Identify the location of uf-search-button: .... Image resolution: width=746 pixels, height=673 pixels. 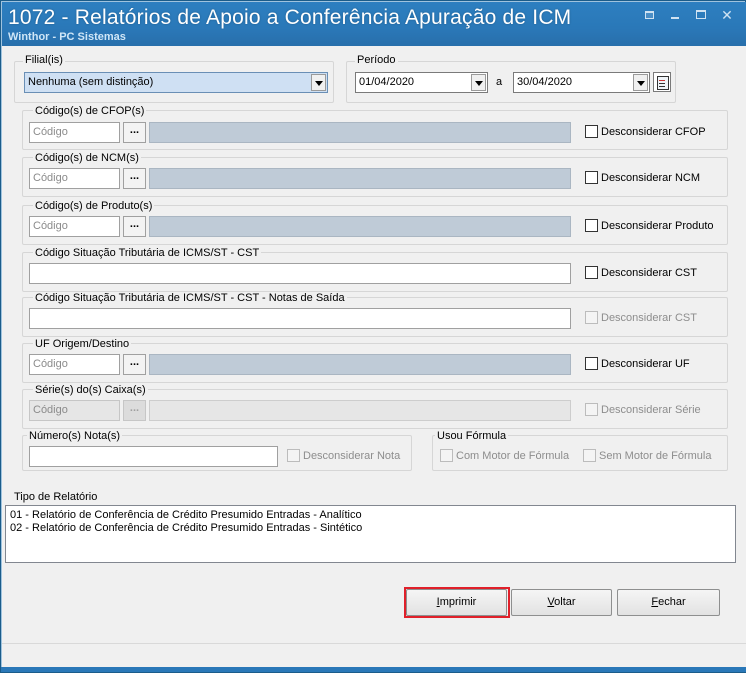
(134, 364).